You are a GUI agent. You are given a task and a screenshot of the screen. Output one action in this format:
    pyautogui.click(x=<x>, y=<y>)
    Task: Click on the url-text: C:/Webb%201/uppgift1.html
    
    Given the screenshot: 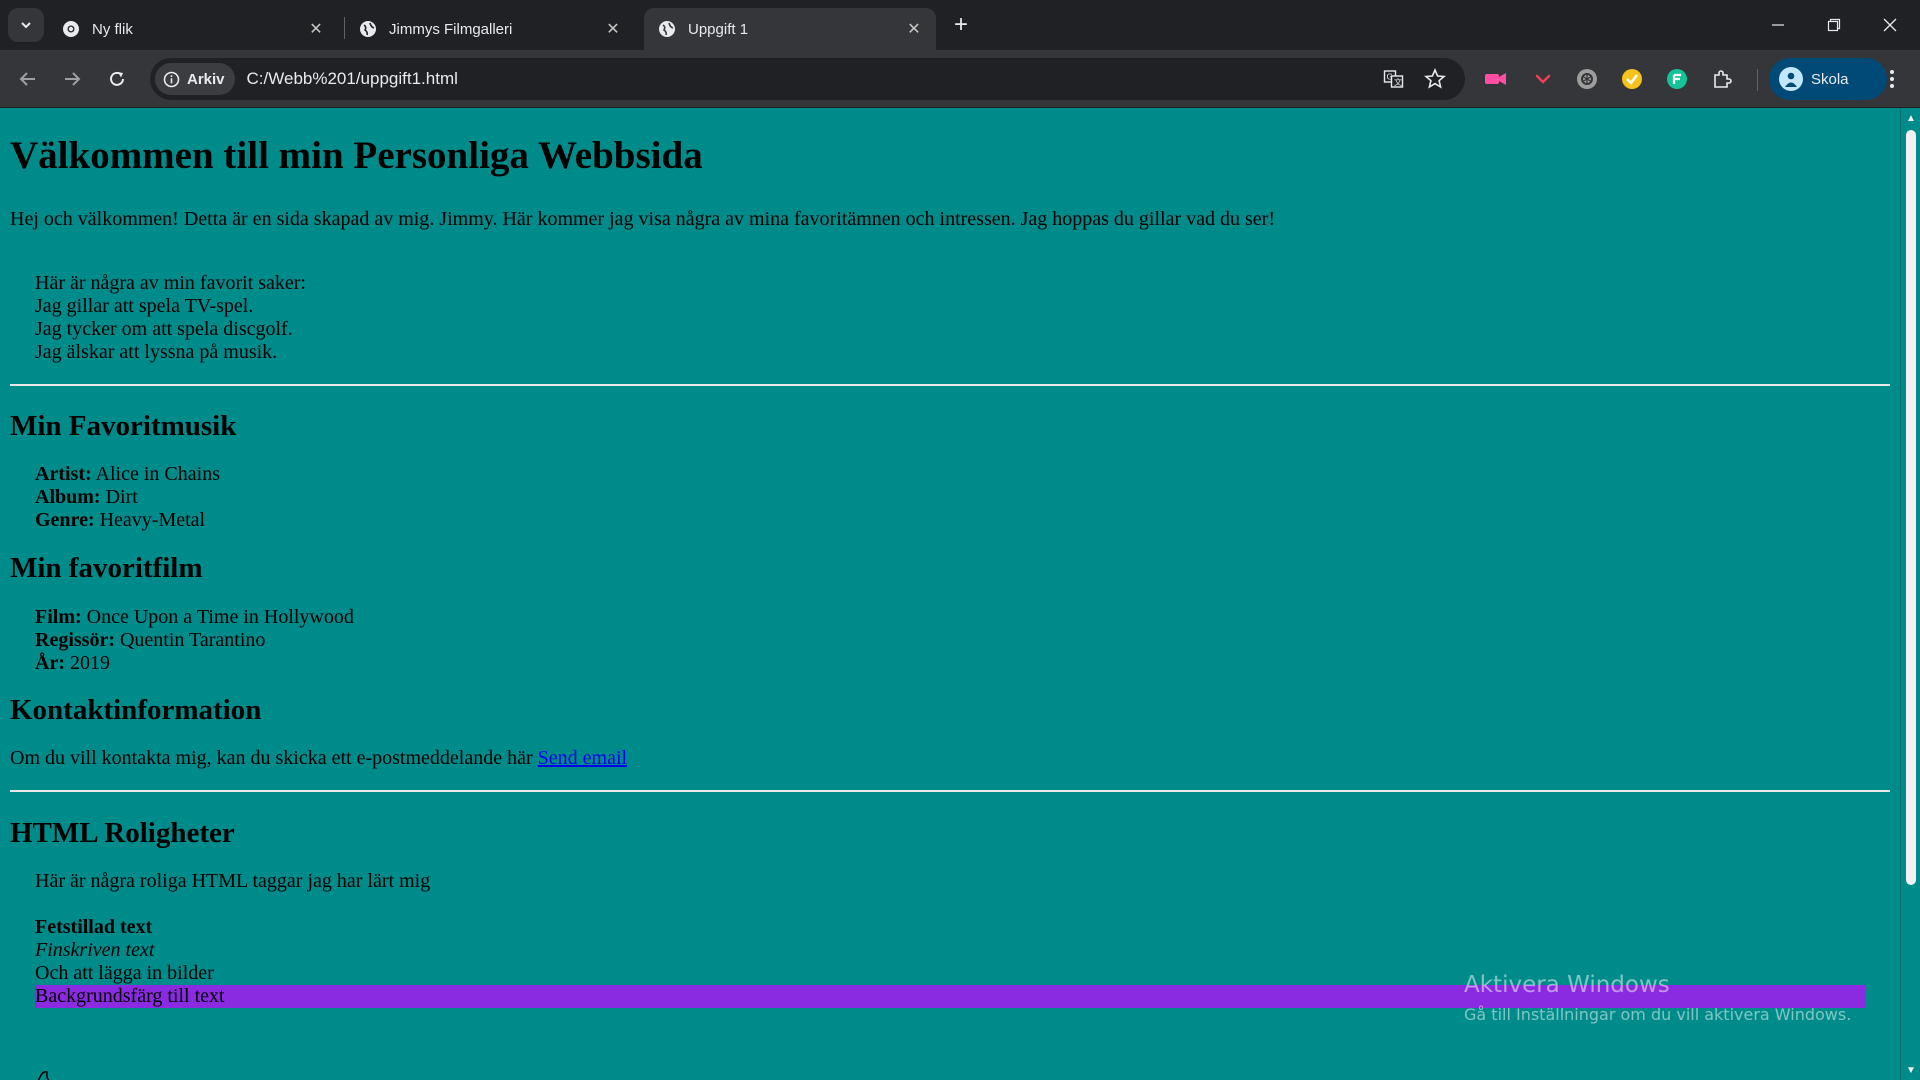 What is the action you would take?
    pyautogui.click(x=352, y=79)
    